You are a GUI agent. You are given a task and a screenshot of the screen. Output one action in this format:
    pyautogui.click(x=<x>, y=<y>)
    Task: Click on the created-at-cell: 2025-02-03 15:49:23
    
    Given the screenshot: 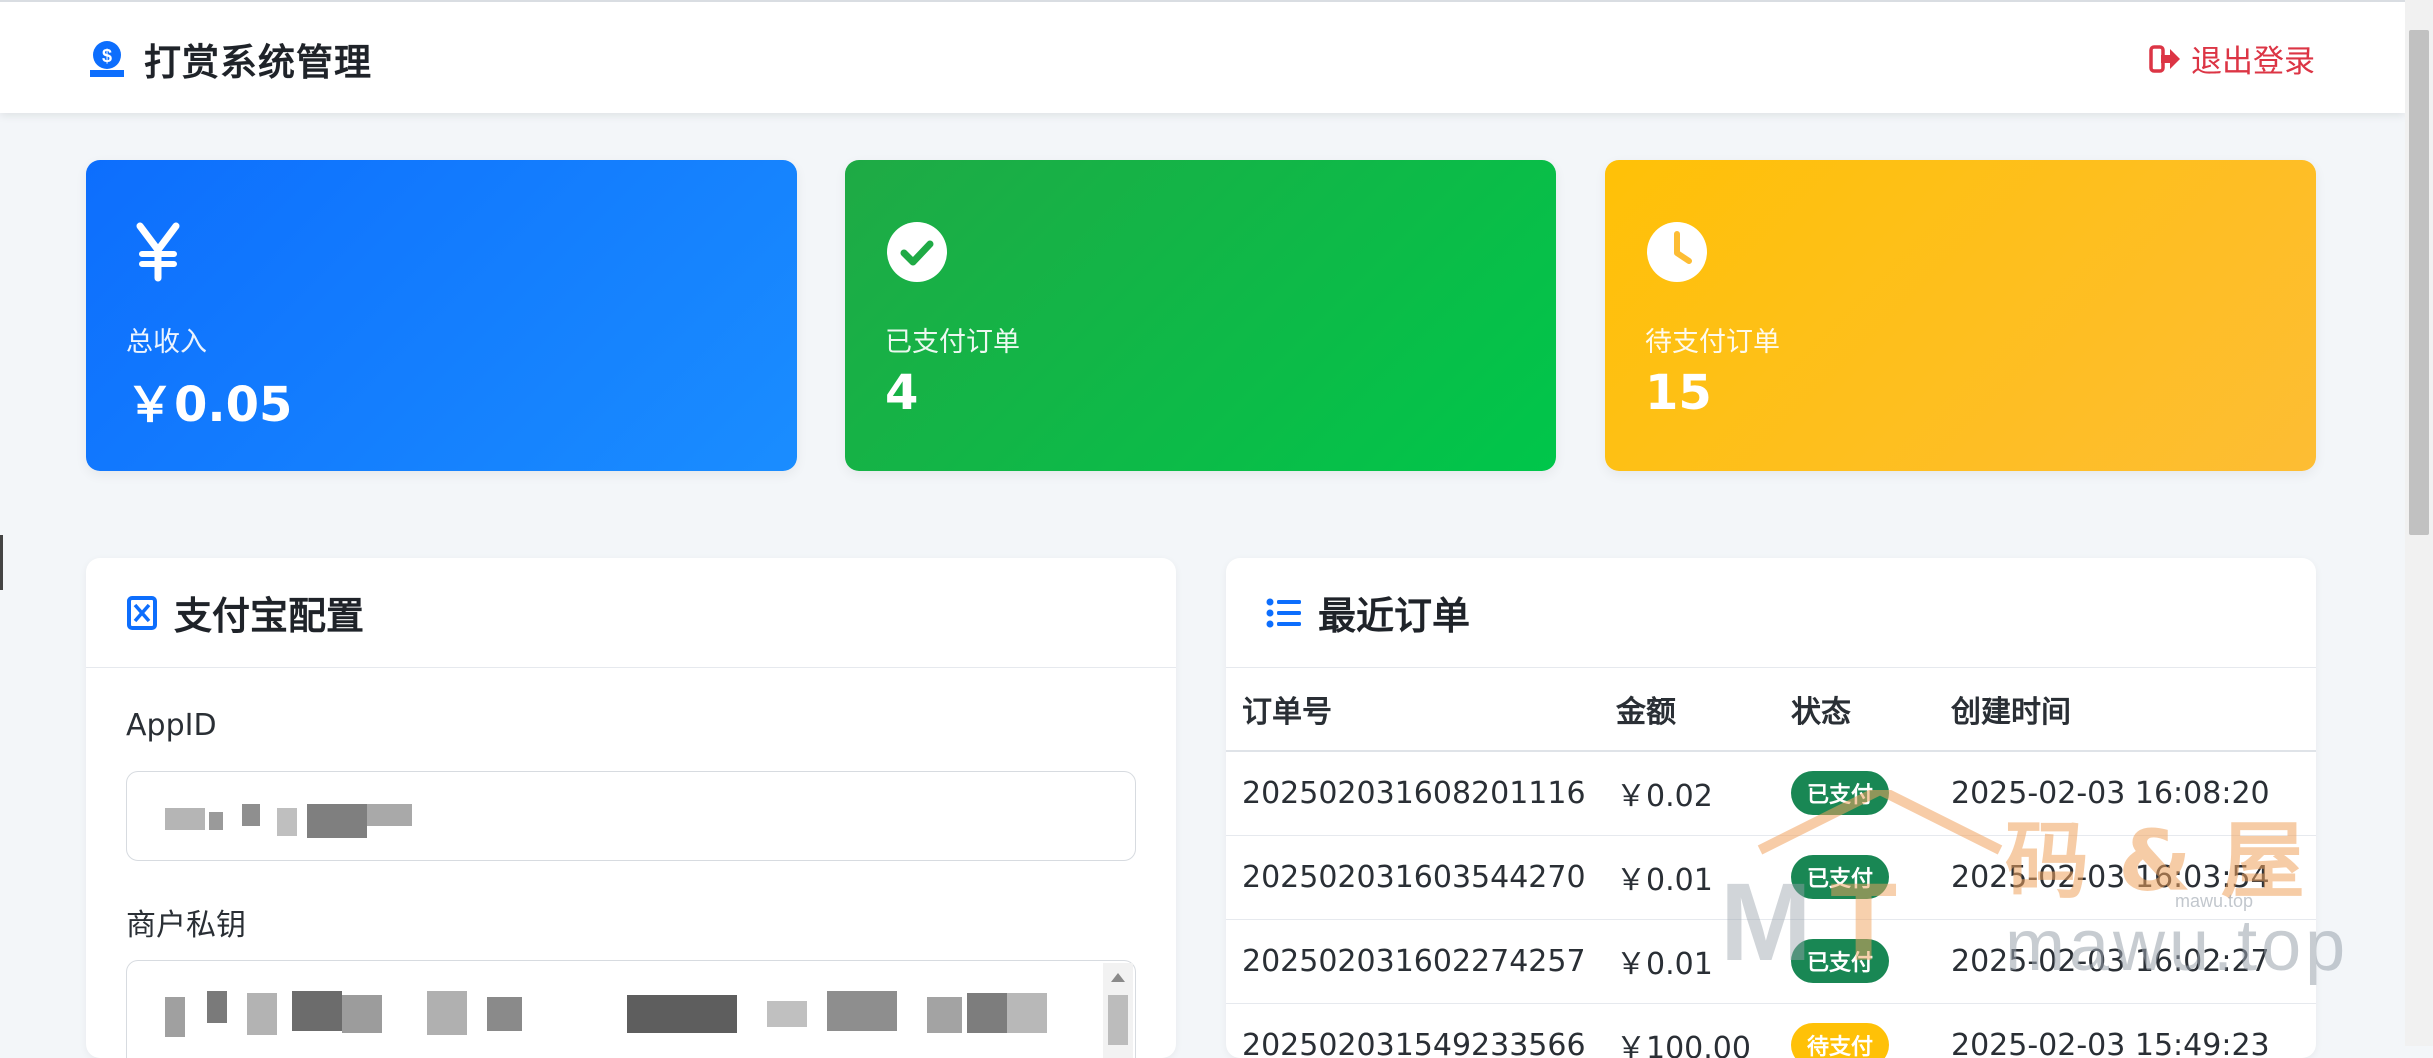 What is the action you would take?
    pyautogui.click(x=2133, y=1030)
    